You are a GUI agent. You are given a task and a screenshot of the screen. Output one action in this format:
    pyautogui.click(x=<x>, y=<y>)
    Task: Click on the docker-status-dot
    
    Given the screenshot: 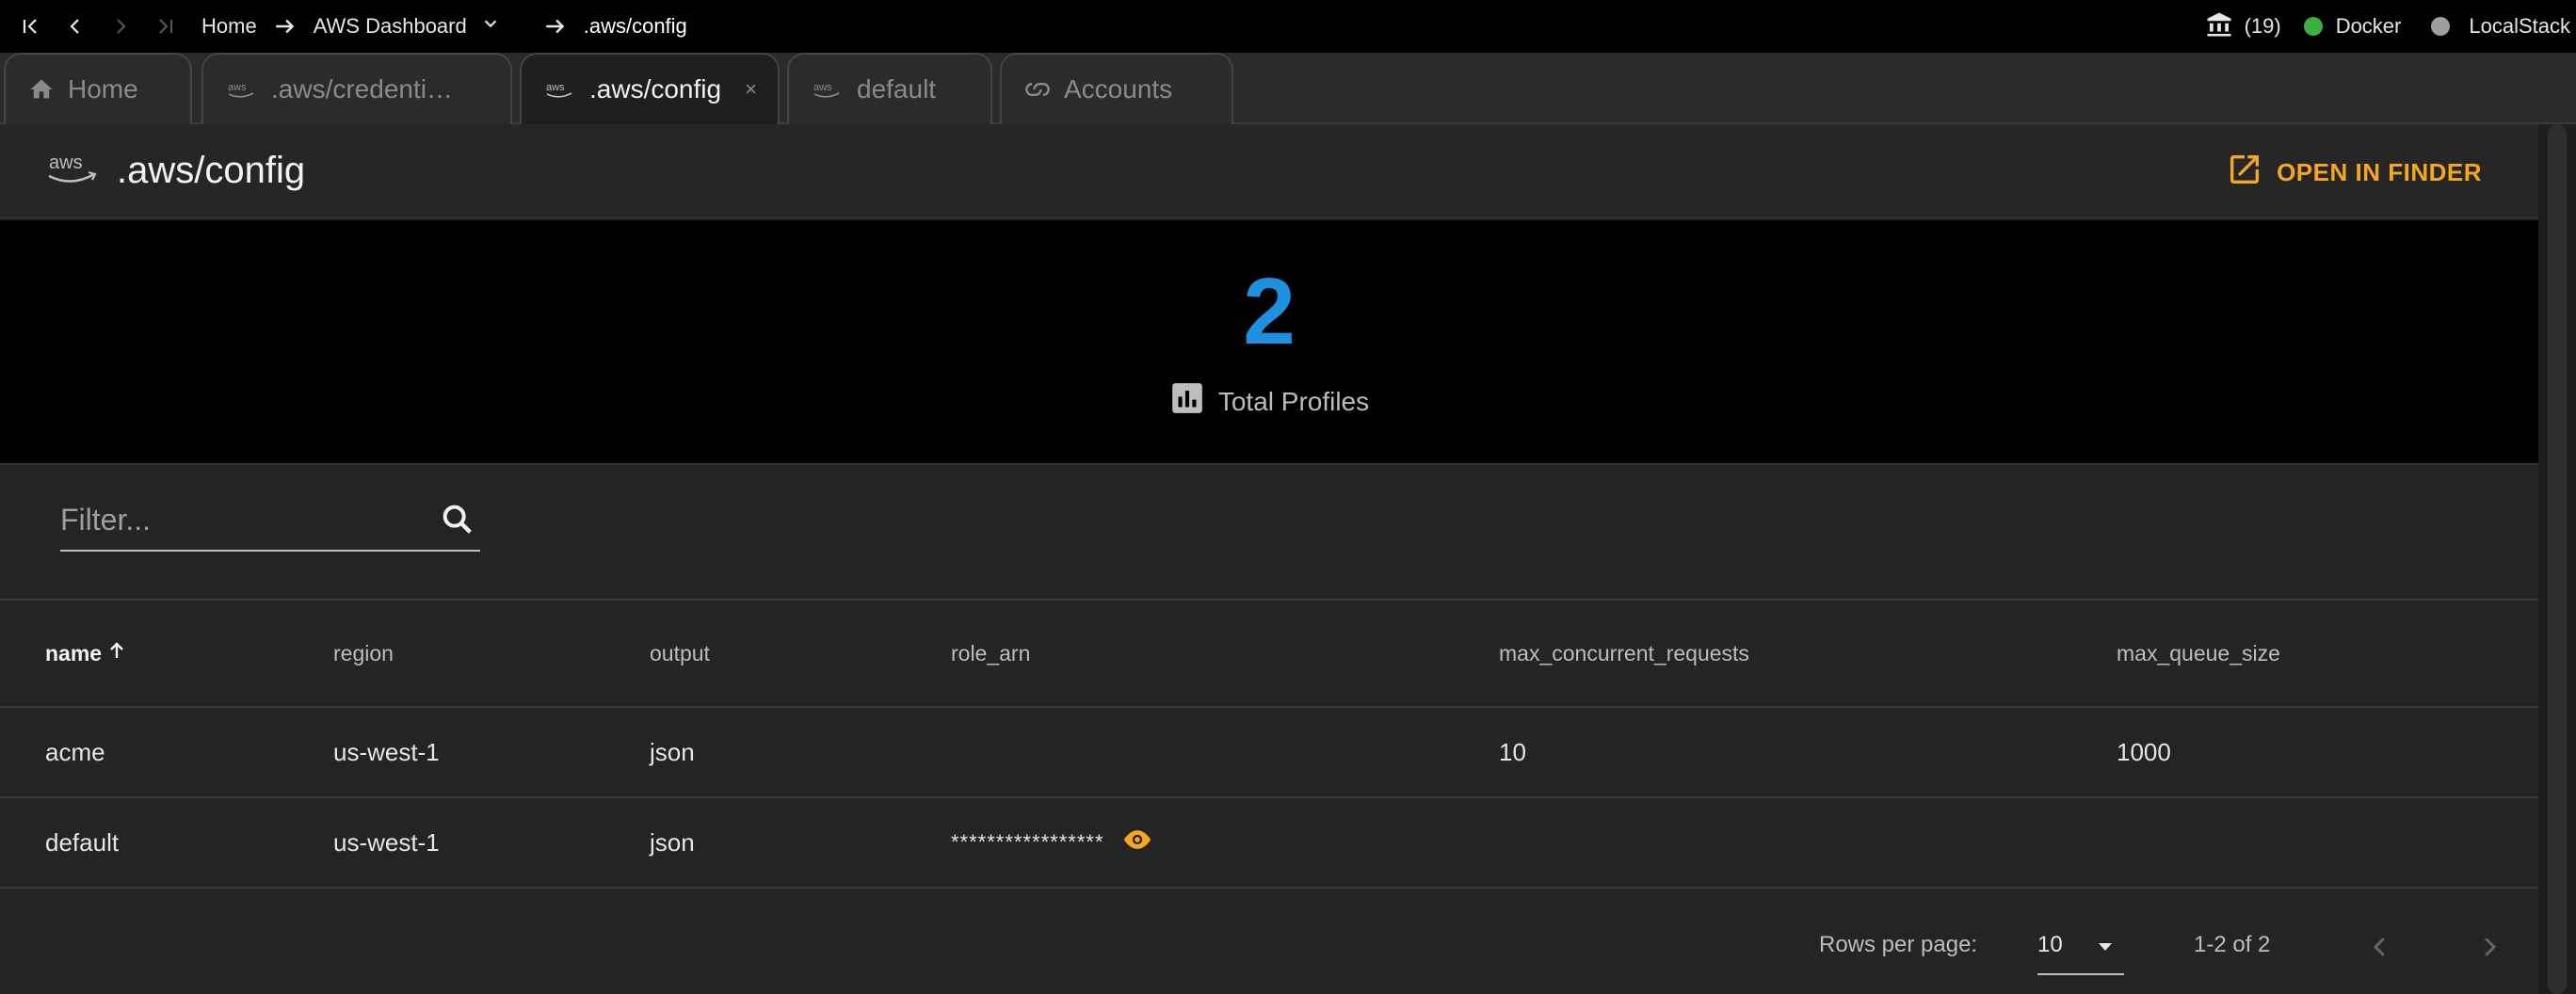 What is the action you would take?
    pyautogui.click(x=2313, y=26)
    